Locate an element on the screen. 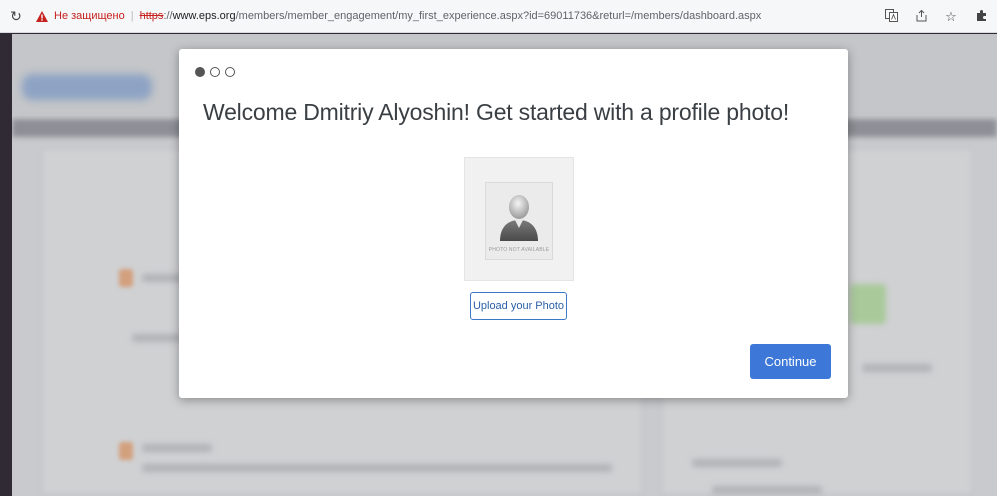 Image resolution: width=997 pixels, height=496 pixels. avatar-placeholder-image: PHOTO NOT AVAILABLE is located at coordinates (519, 221).